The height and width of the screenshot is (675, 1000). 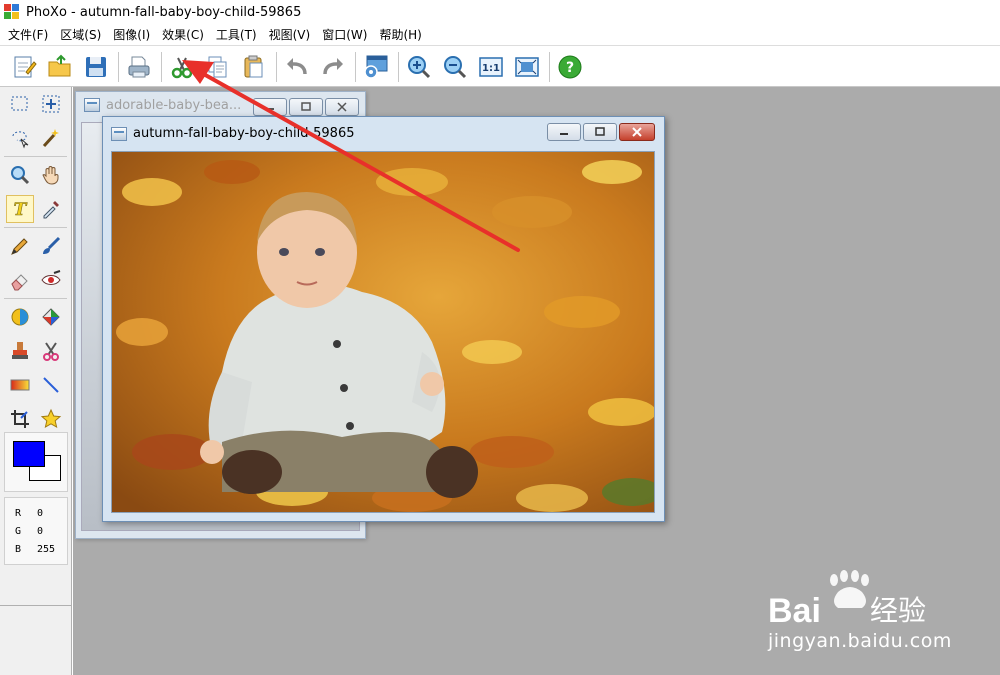 What do you see at coordinates (30, 34) in the screenshot?
I see `menu-file: 文件(F)` at bounding box center [30, 34].